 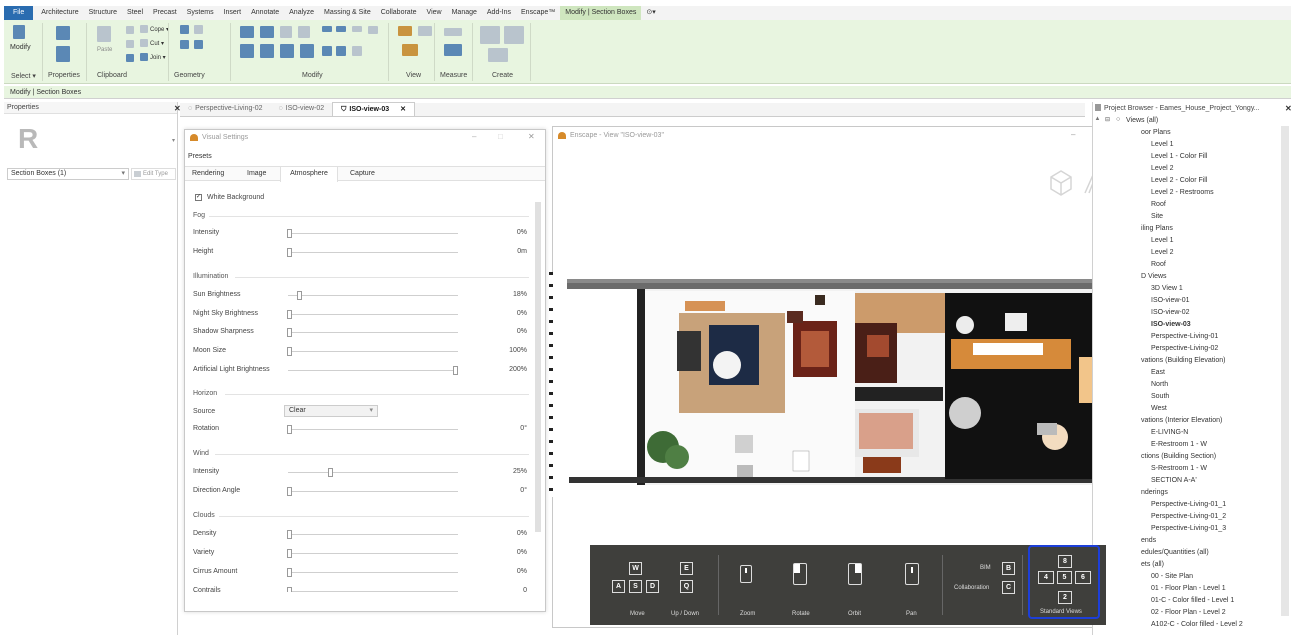 I want to click on hide-icon, so click(x=425, y=31).